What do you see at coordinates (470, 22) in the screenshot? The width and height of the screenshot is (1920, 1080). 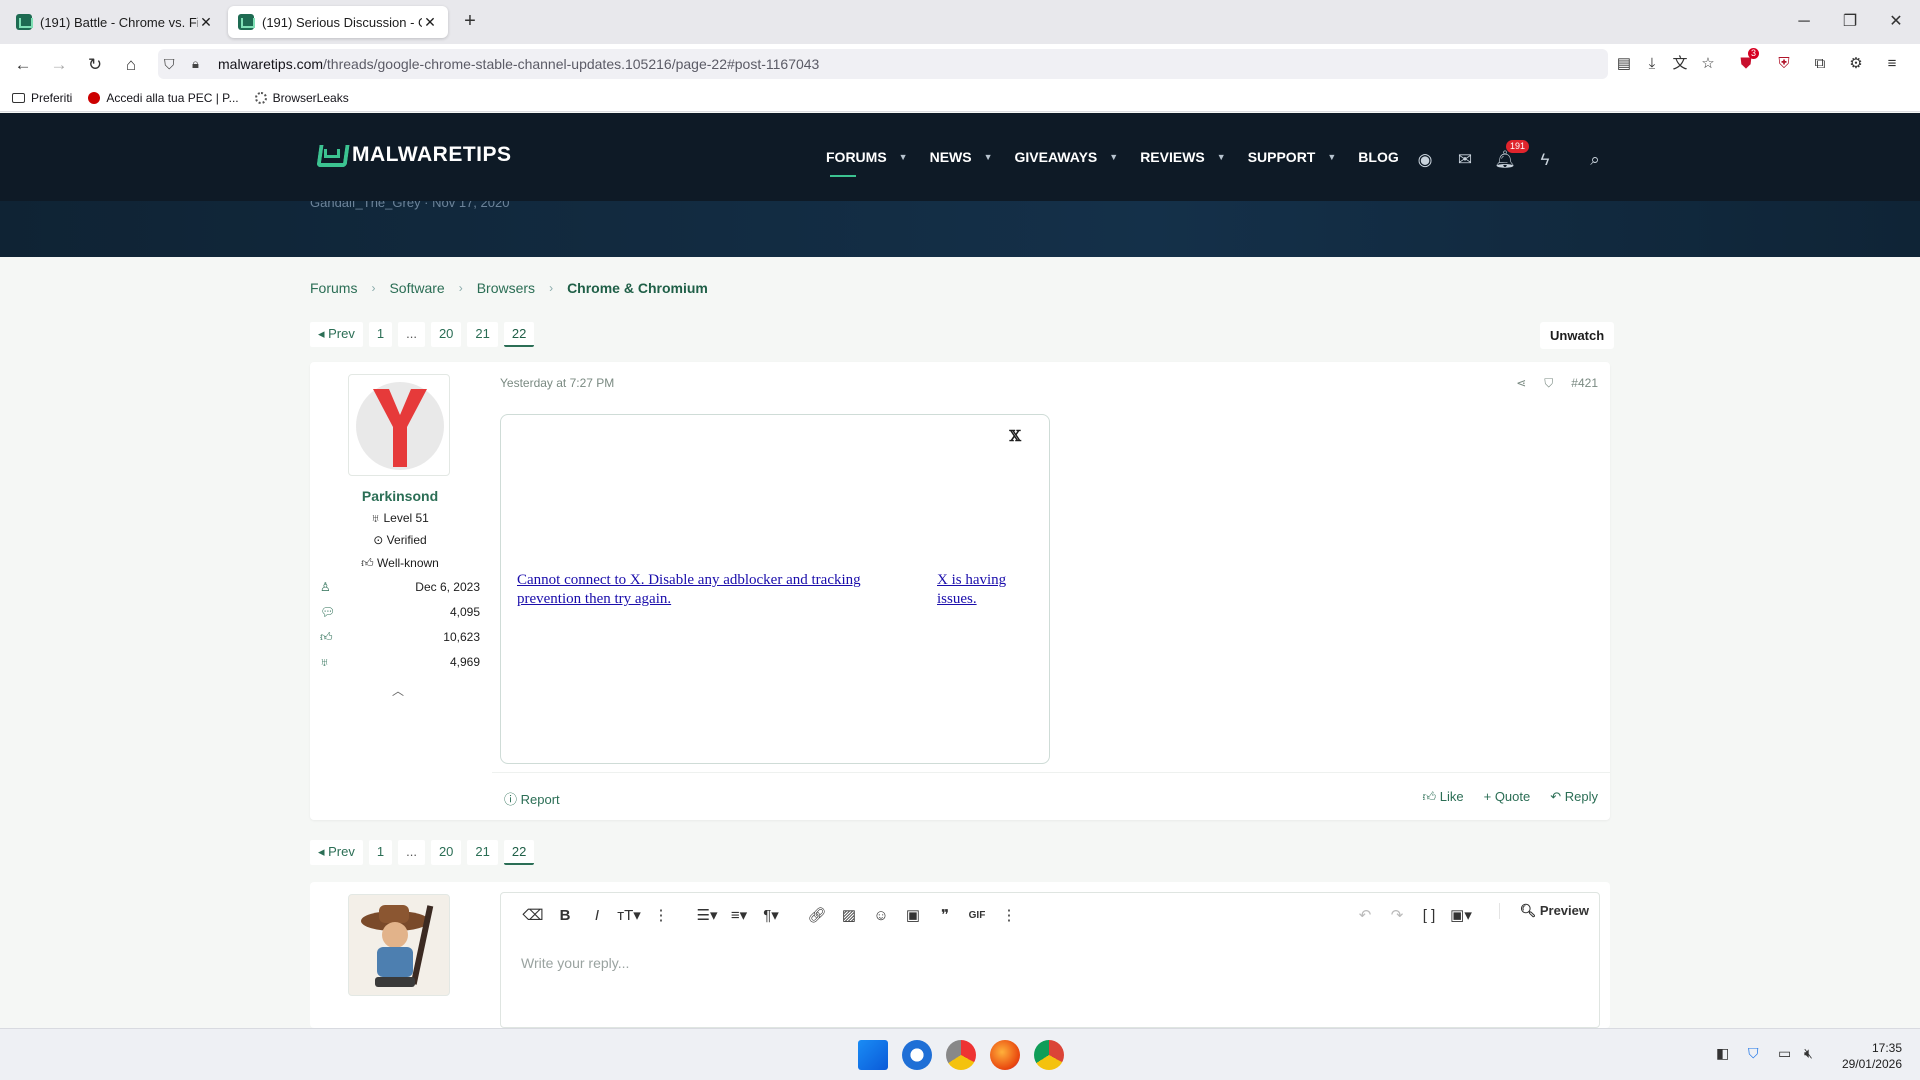 I see `new-tab-button: +` at bounding box center [470, 22].